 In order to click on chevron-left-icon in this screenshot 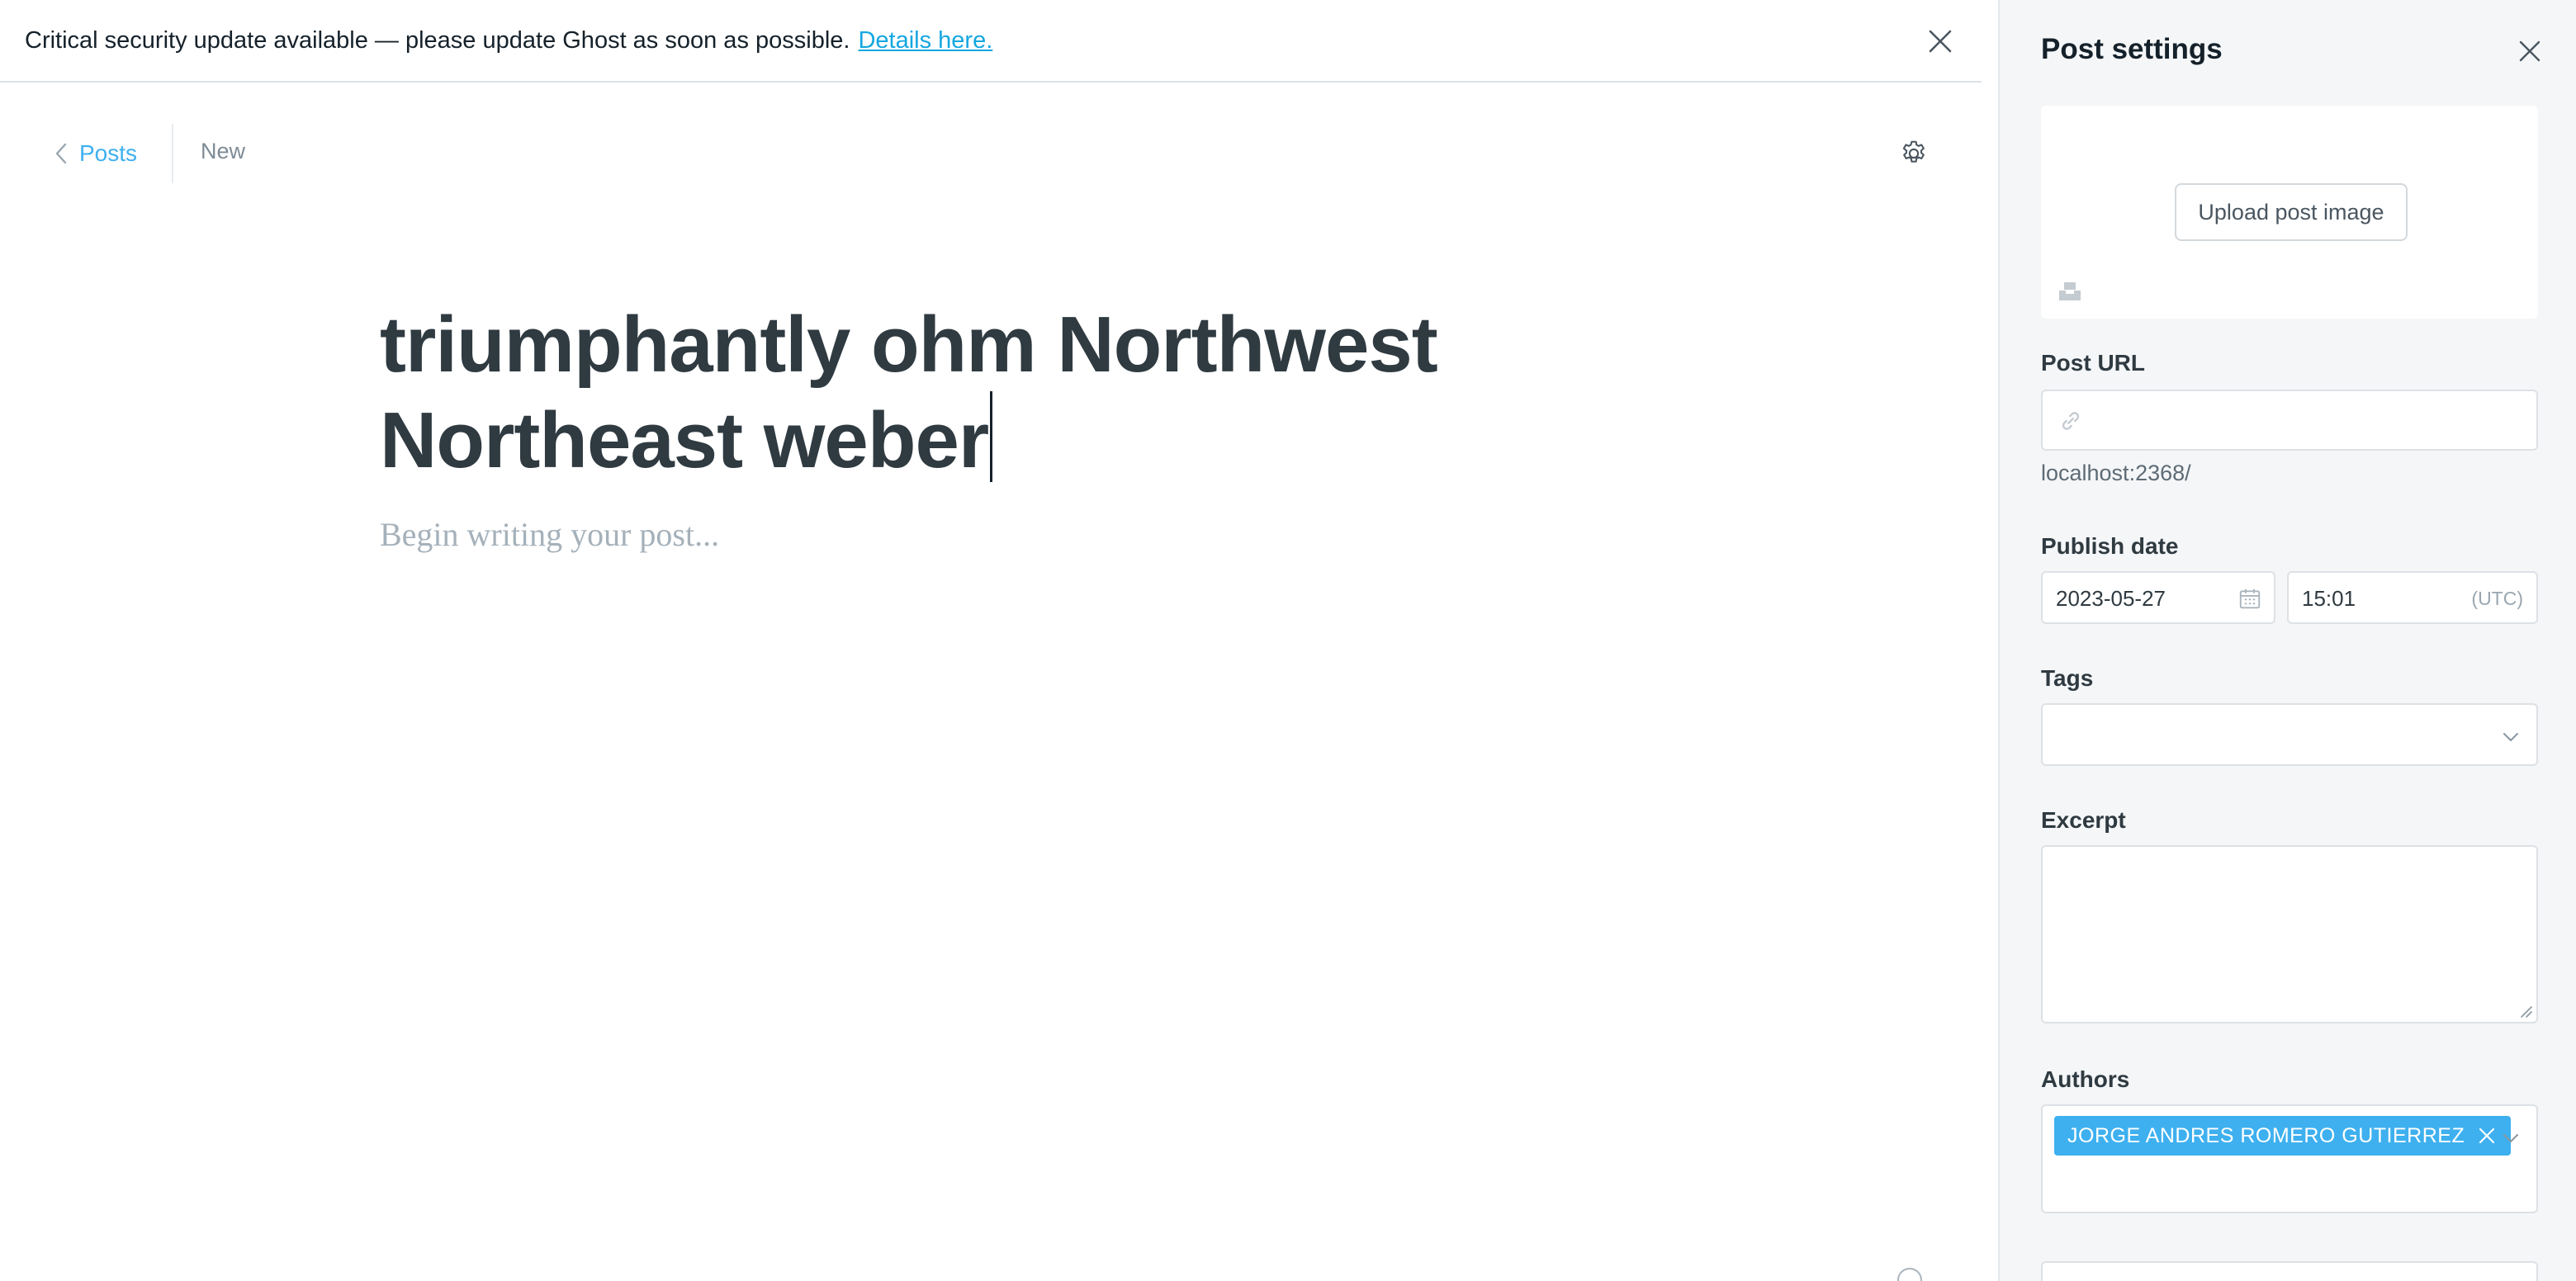, I will do `click(61, 153)`.